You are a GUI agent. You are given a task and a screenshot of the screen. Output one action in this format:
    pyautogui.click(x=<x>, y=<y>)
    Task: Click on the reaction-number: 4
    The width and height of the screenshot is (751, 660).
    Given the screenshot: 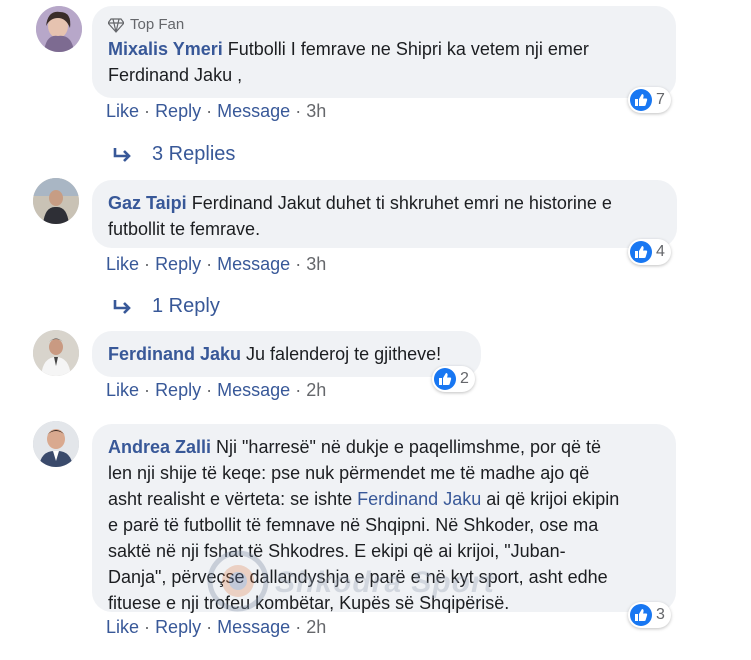 What is the action you would take?
    pyautogui.click(x=660, y=251)
    